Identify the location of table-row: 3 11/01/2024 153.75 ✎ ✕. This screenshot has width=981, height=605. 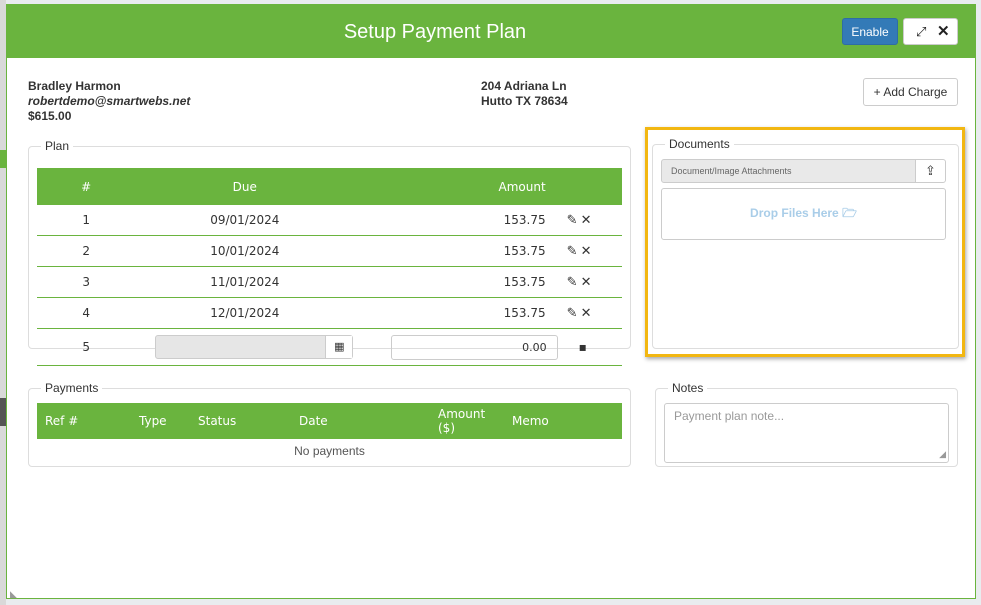
(329, 282).